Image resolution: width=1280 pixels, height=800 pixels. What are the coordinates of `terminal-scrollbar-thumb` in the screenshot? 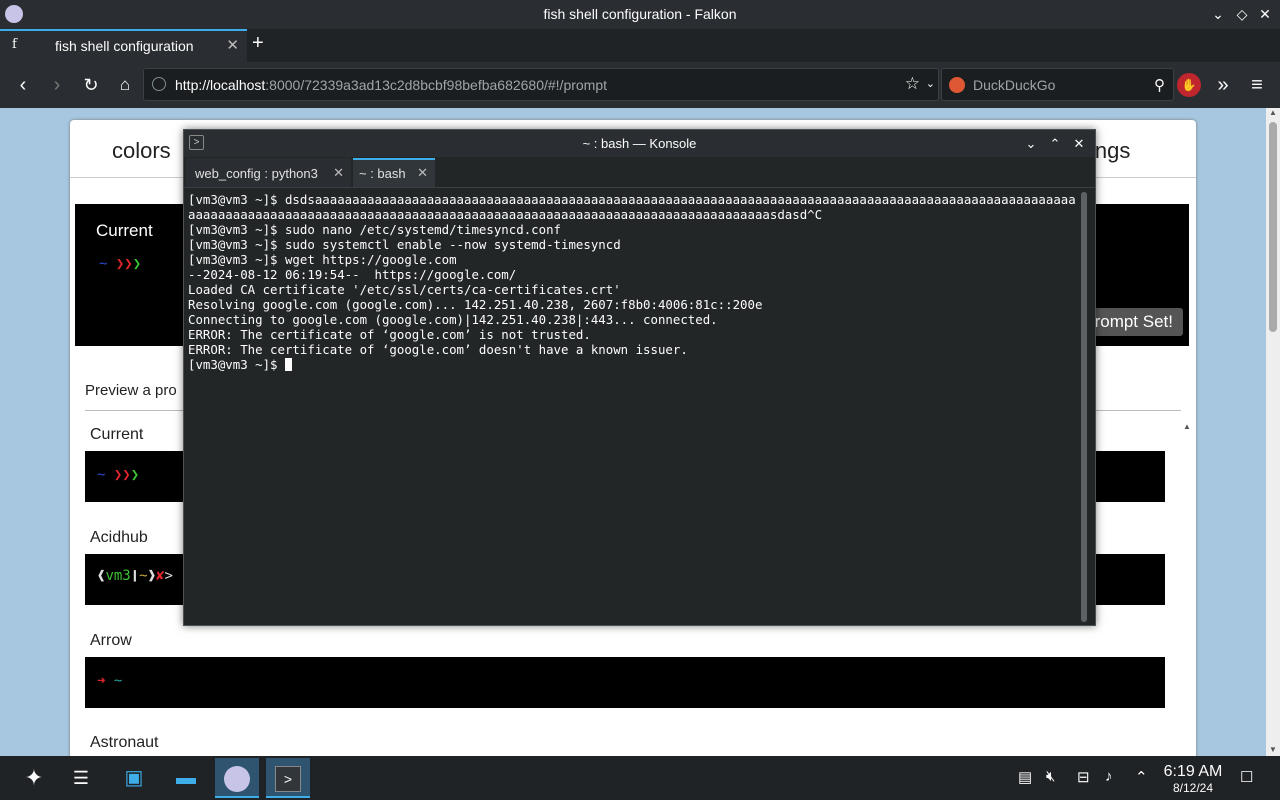 It's located at (1084, 407).